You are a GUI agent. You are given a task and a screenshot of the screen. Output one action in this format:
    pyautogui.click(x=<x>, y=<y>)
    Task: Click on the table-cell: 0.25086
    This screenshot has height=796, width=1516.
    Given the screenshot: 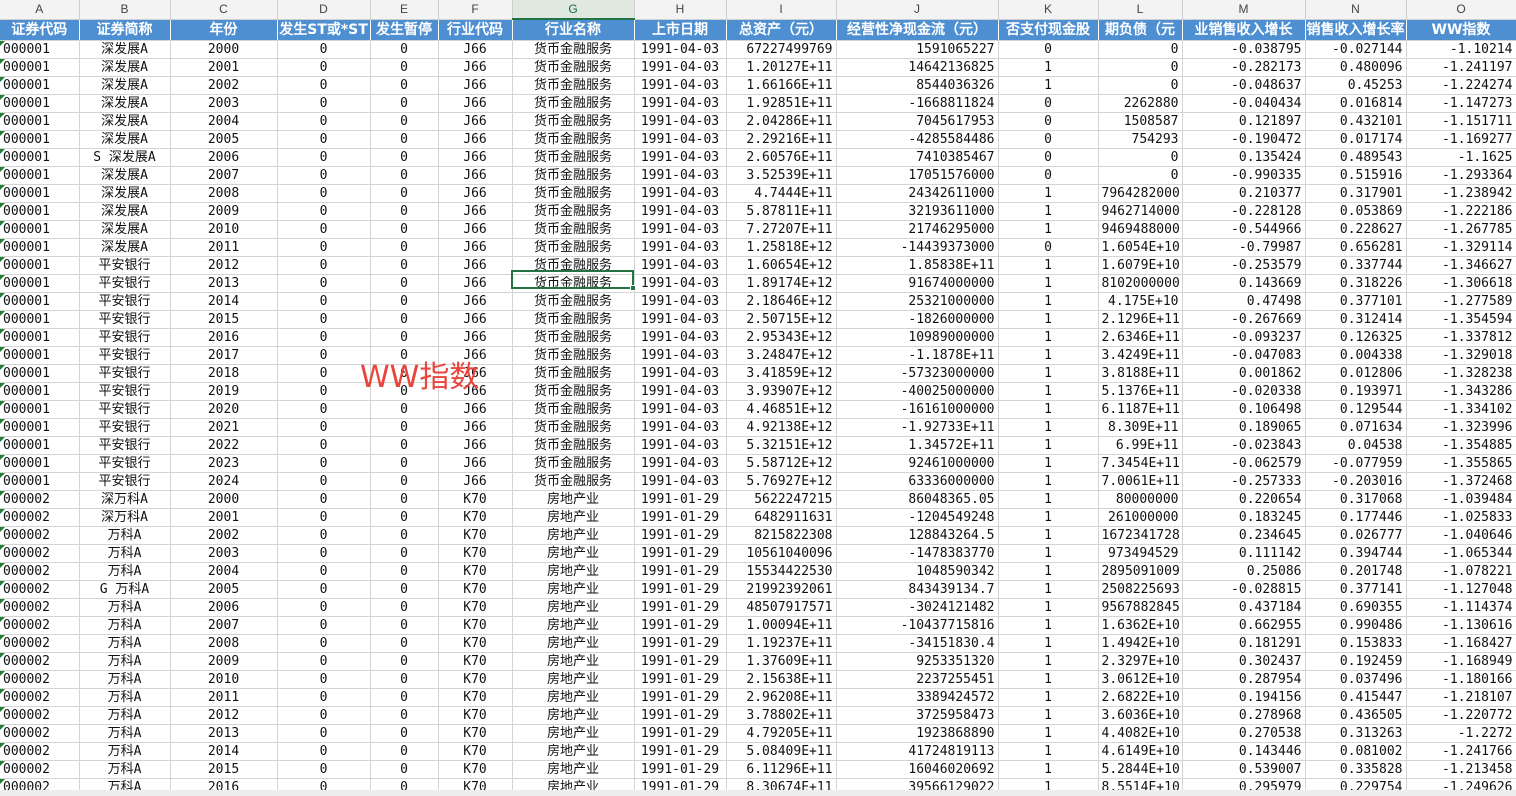 What is the action you would take?
    pyautogui.click(x=1244, y=571)
    